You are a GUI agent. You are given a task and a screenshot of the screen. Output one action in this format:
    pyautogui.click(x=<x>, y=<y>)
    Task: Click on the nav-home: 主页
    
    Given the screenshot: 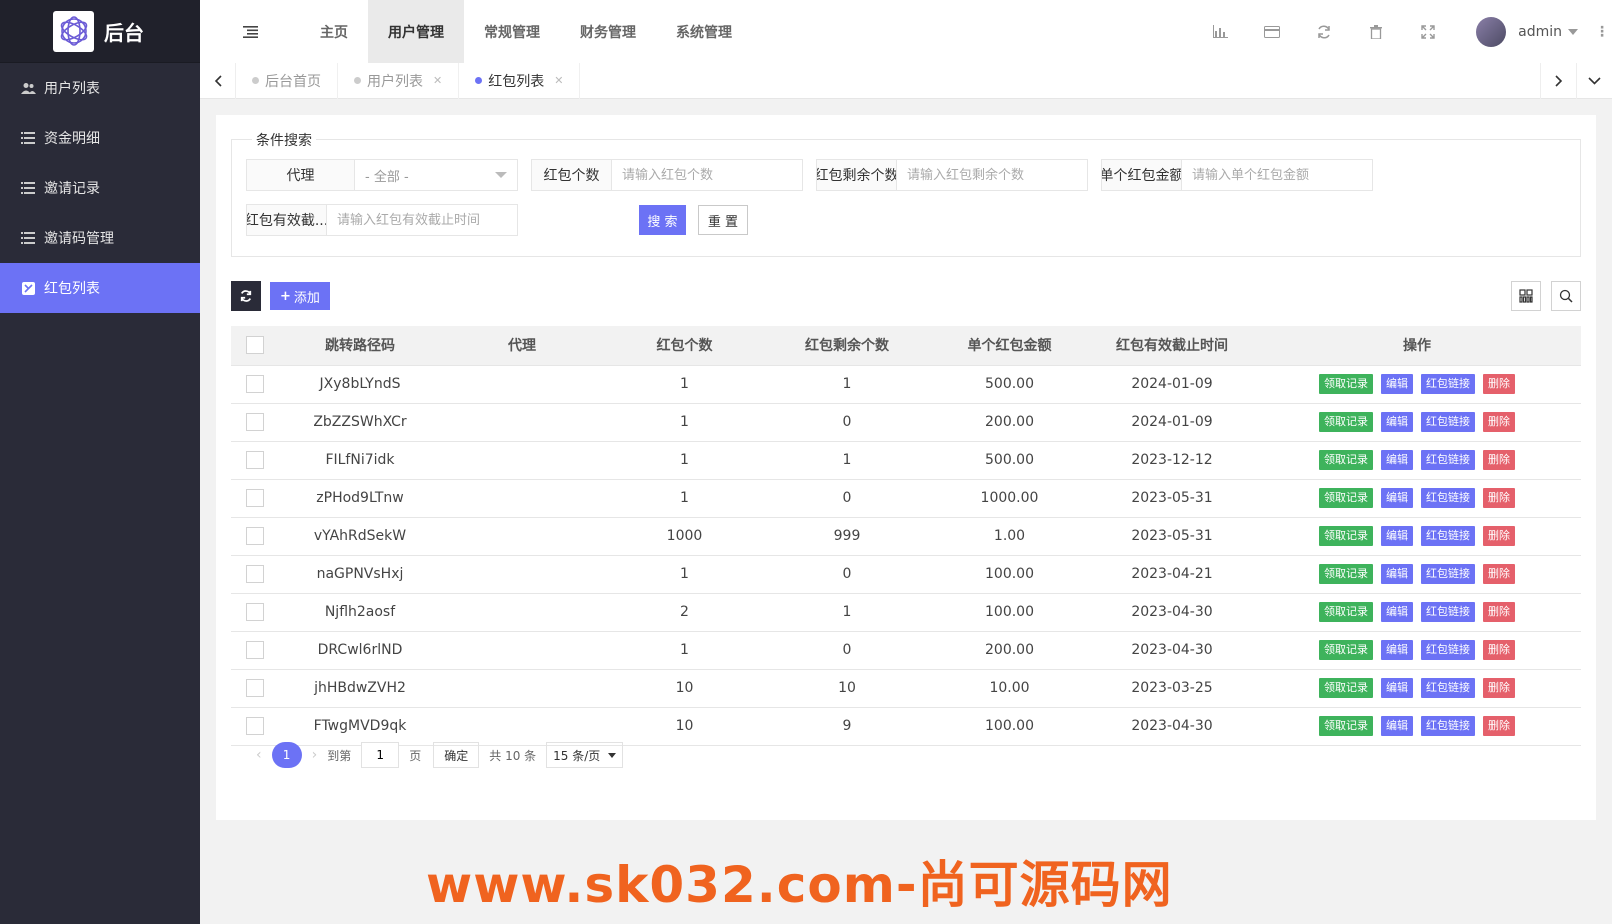 What is the action you would take?
    pyautogui.click(x=334, y=31)
    